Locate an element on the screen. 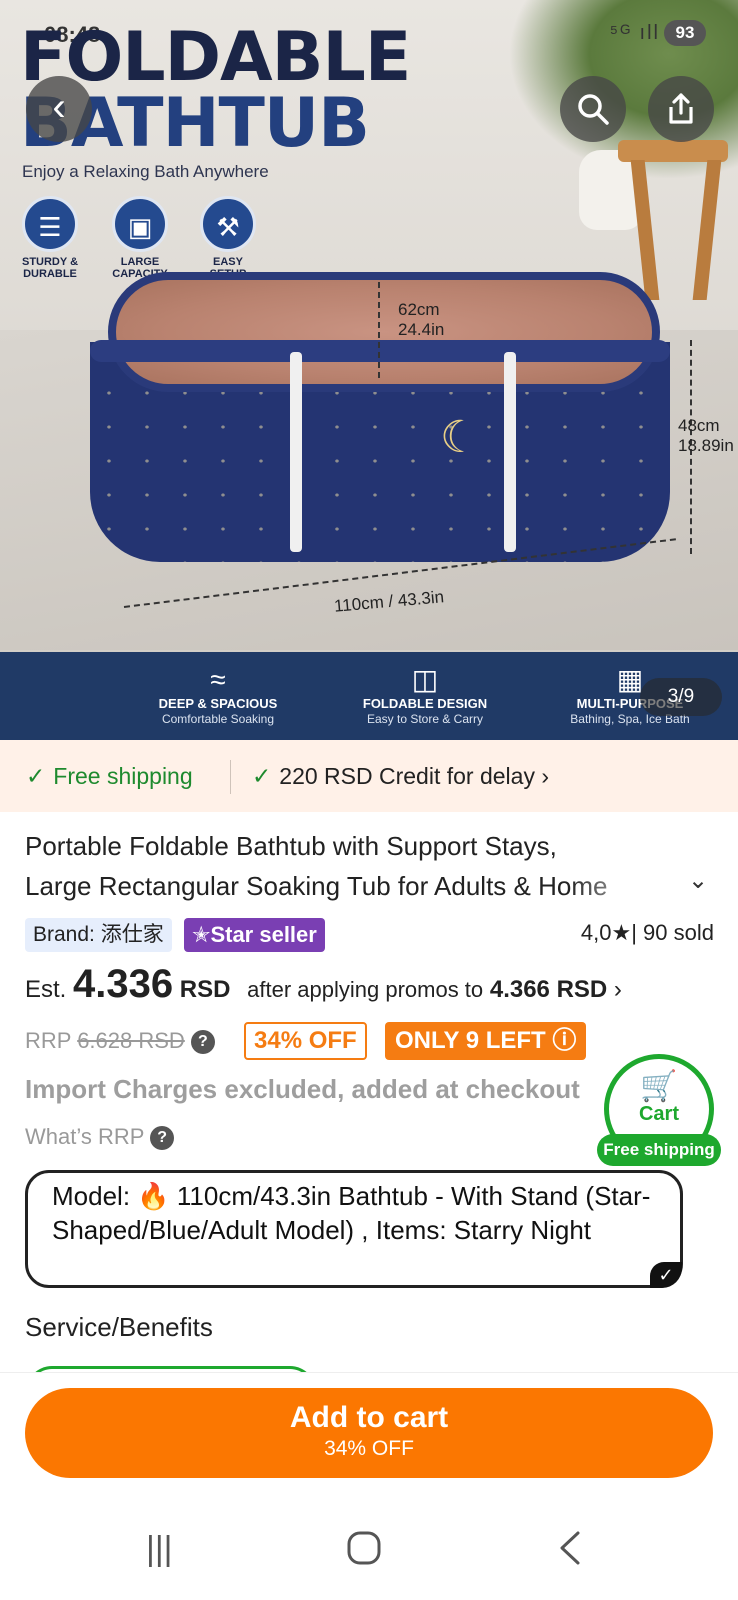 The height and width of the screenshot is (1600, 738). rrp-price: RRP 6.628 RSD ? is located at coordinates (120, 1041).